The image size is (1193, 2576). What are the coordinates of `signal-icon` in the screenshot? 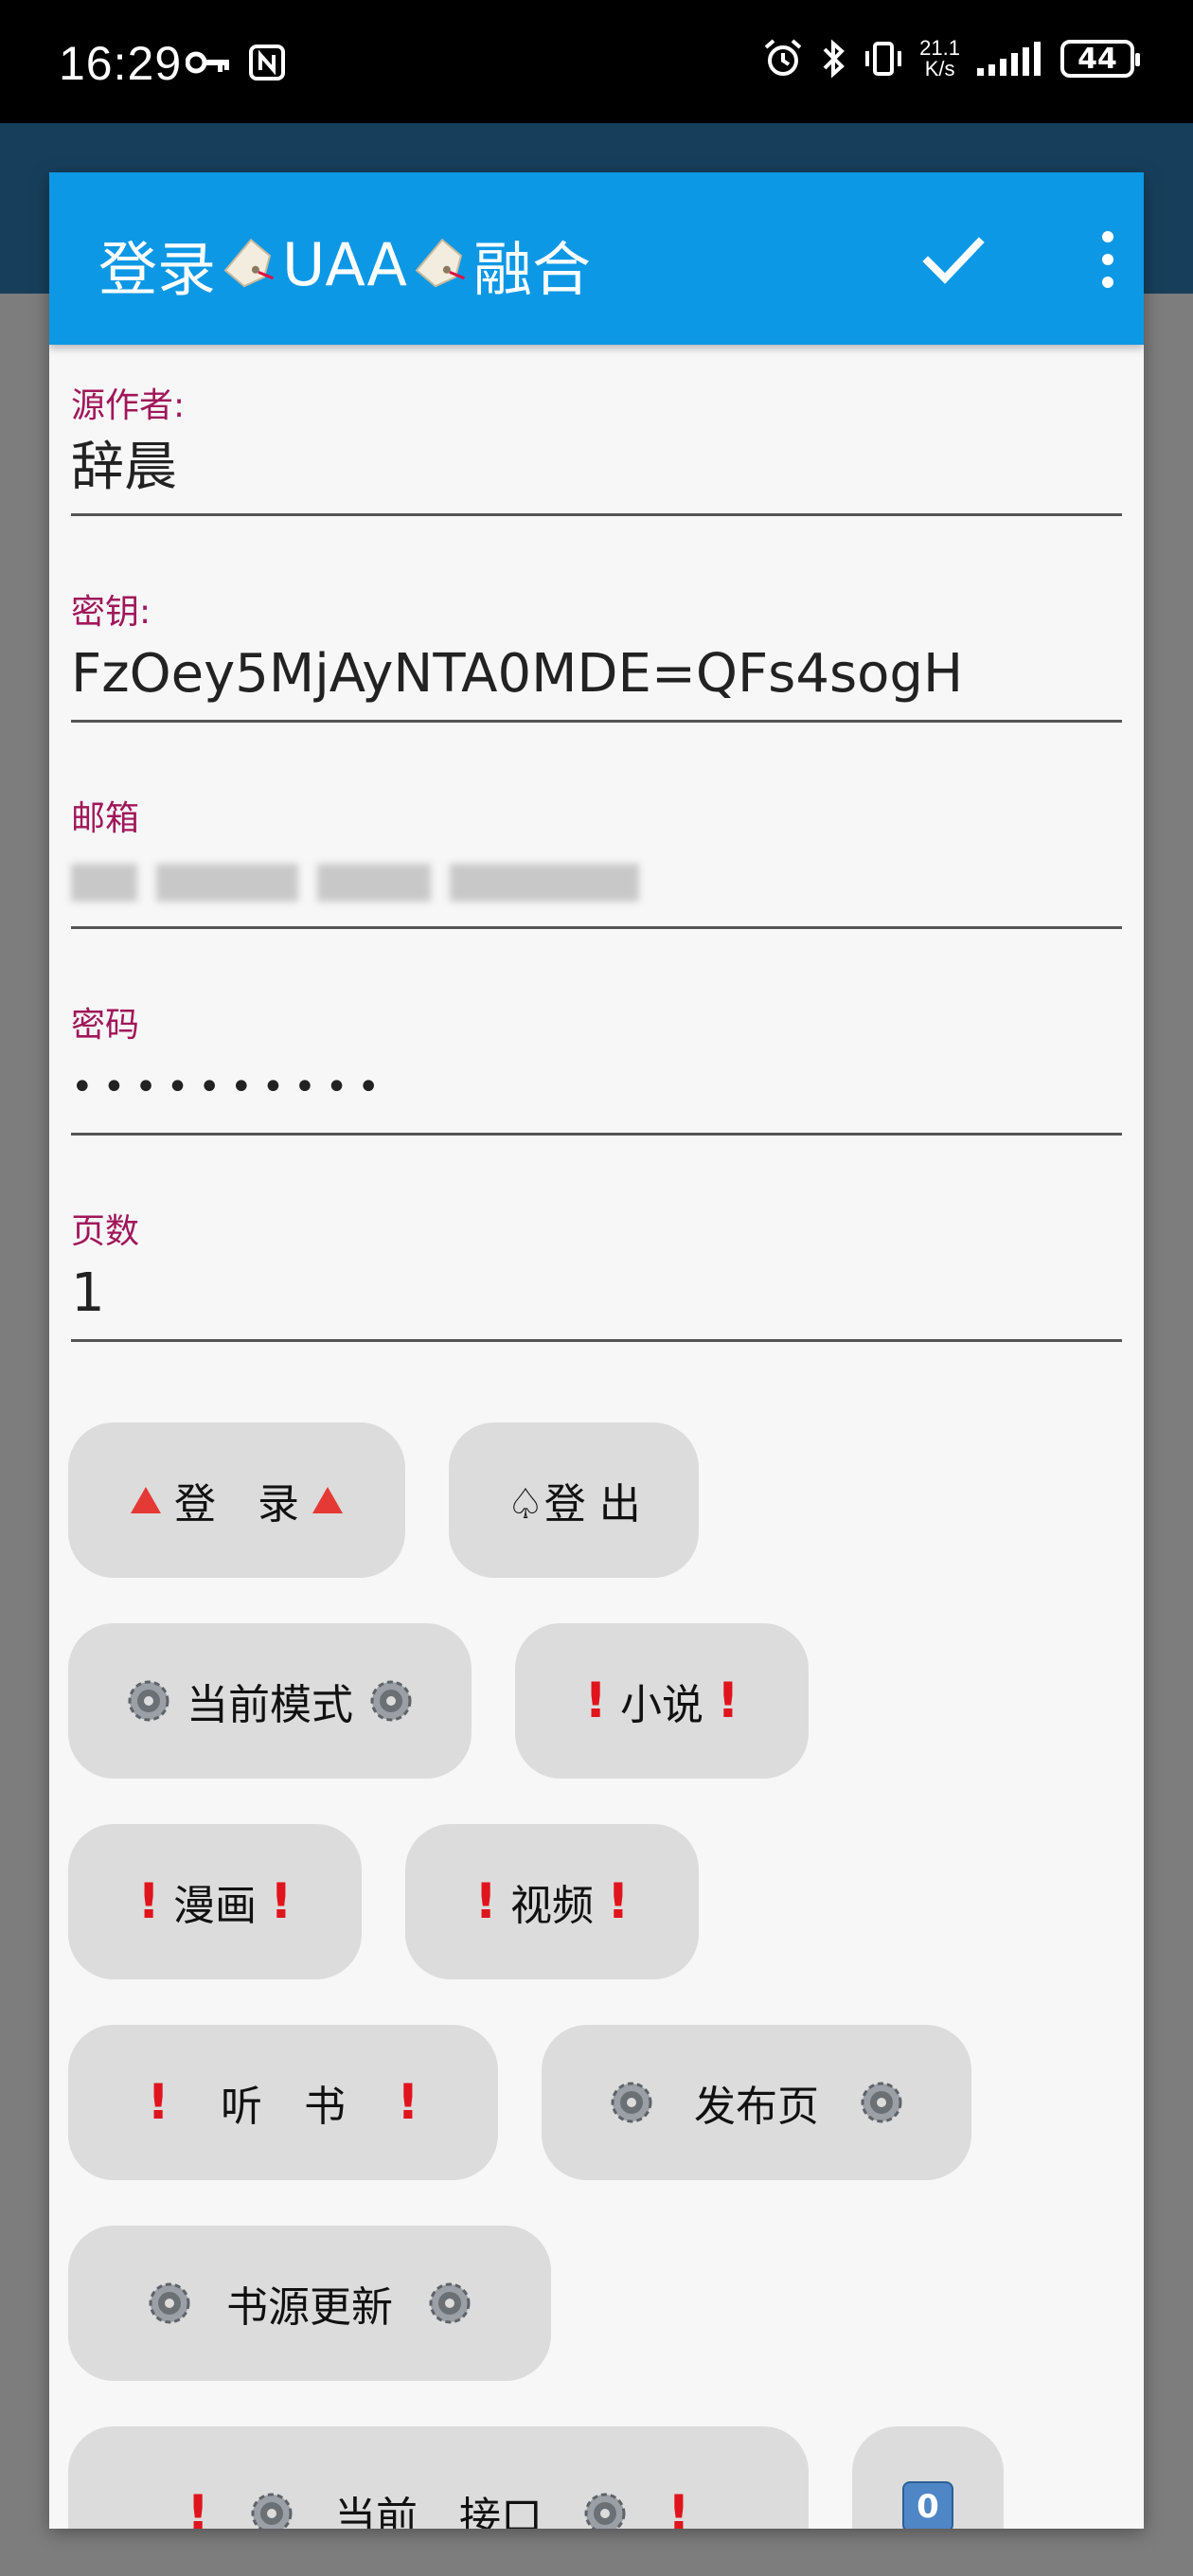 It's located at (1009, 59).